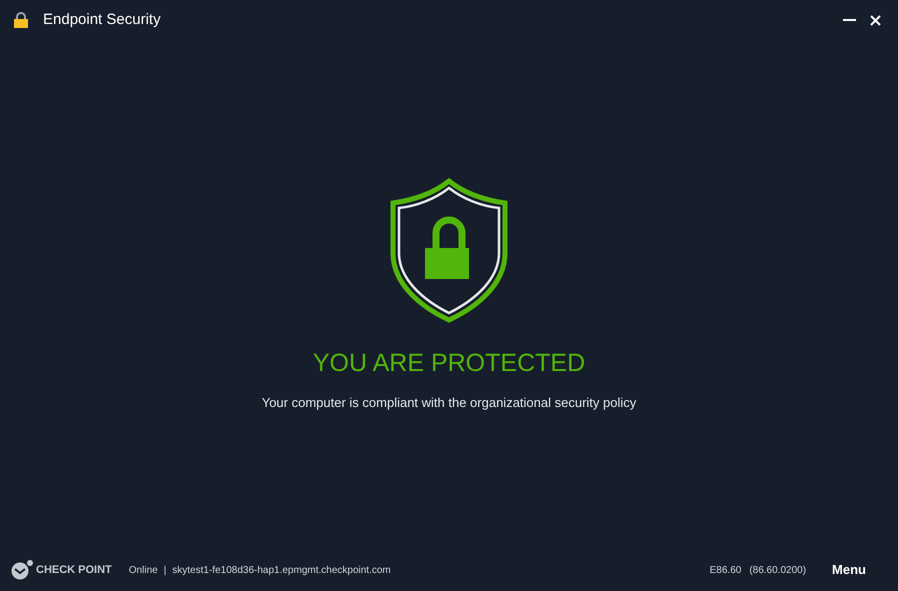 This screenshot has height=591, width=898. Describe the element at coordinates (449, 403) in the screenshot. I see `status-message: Your computer is compliant with the organizational security policy` at that location.